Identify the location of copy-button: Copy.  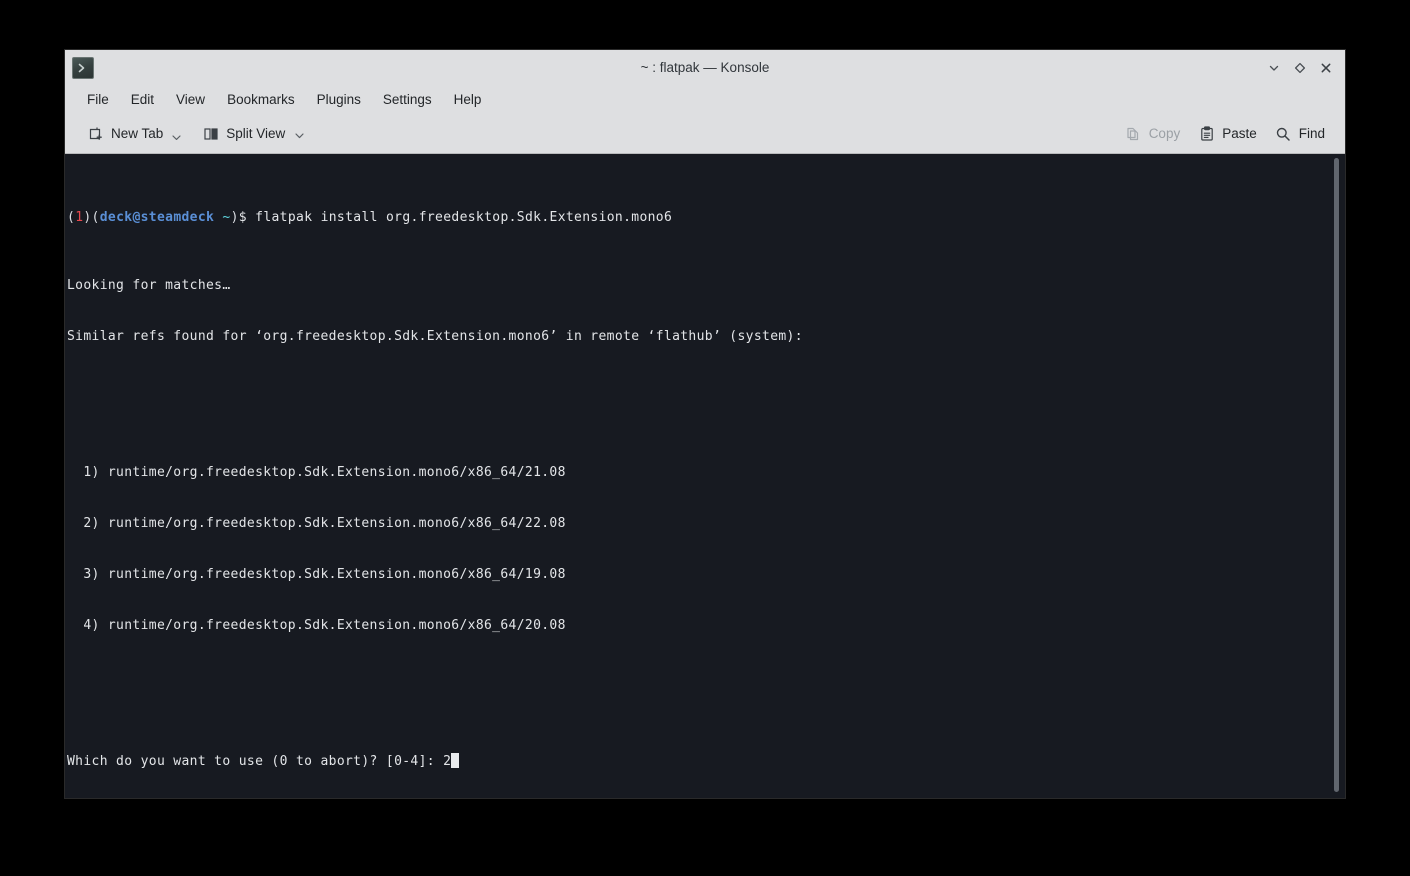
(1153, 133).